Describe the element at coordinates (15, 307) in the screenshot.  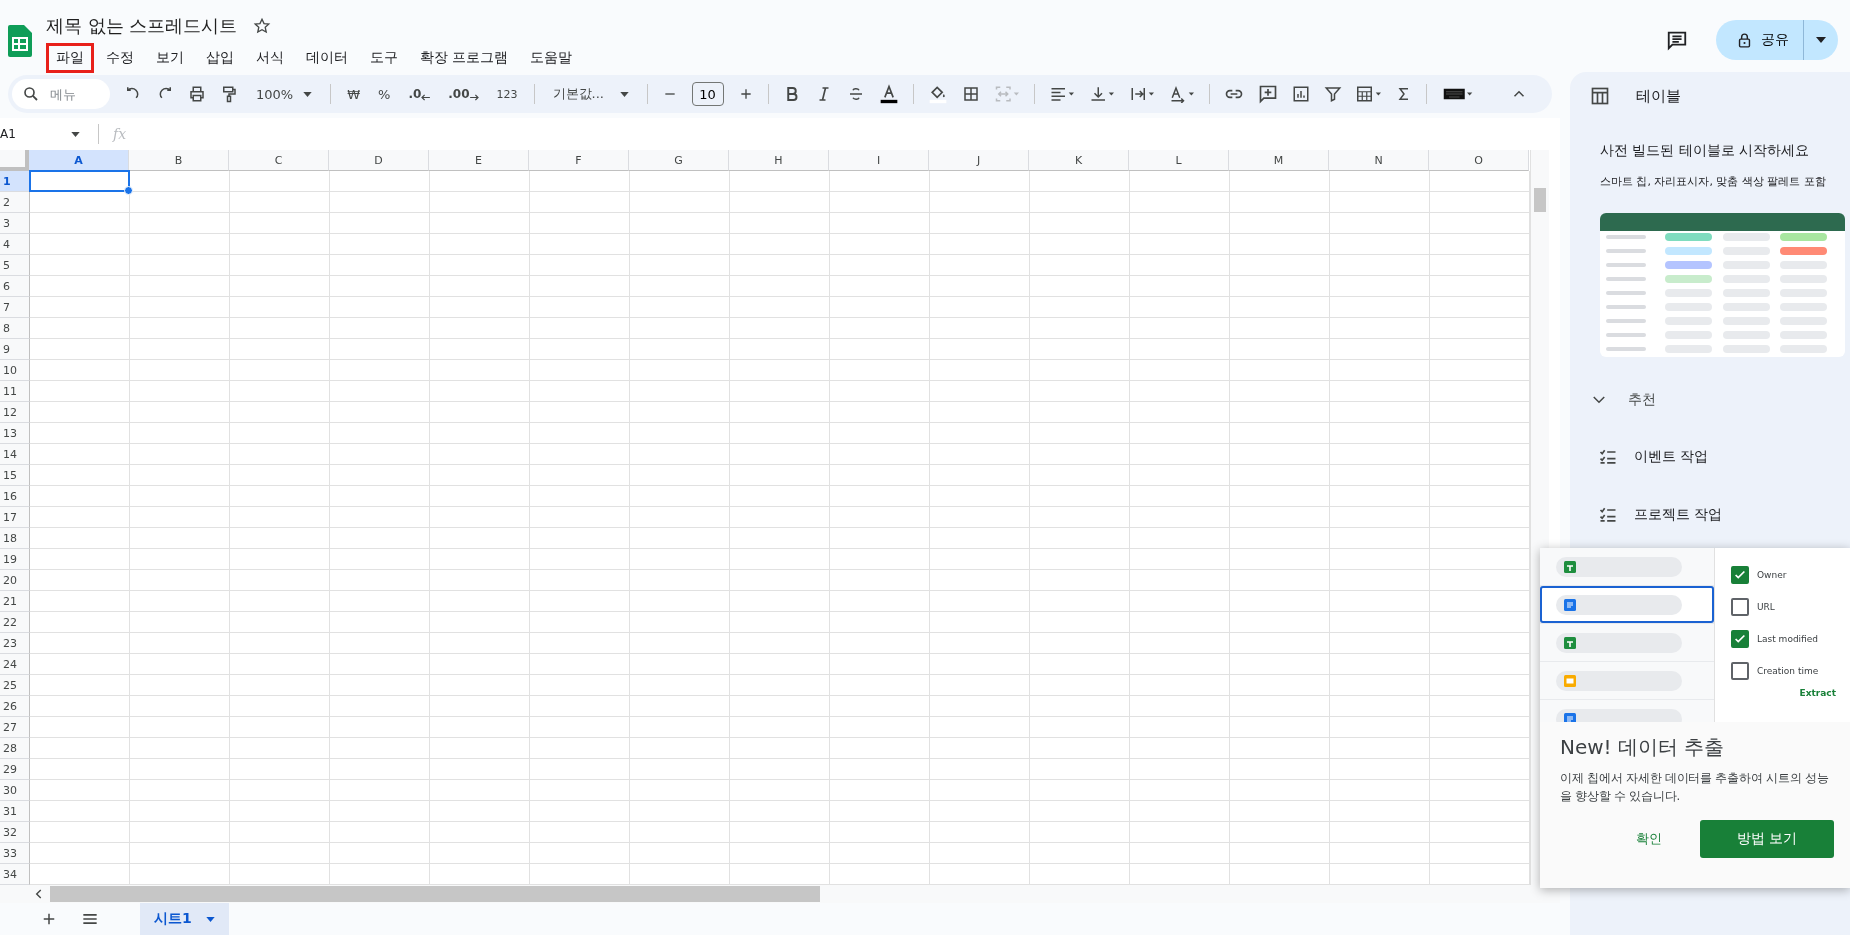
I see `row-header: 7` at that location.